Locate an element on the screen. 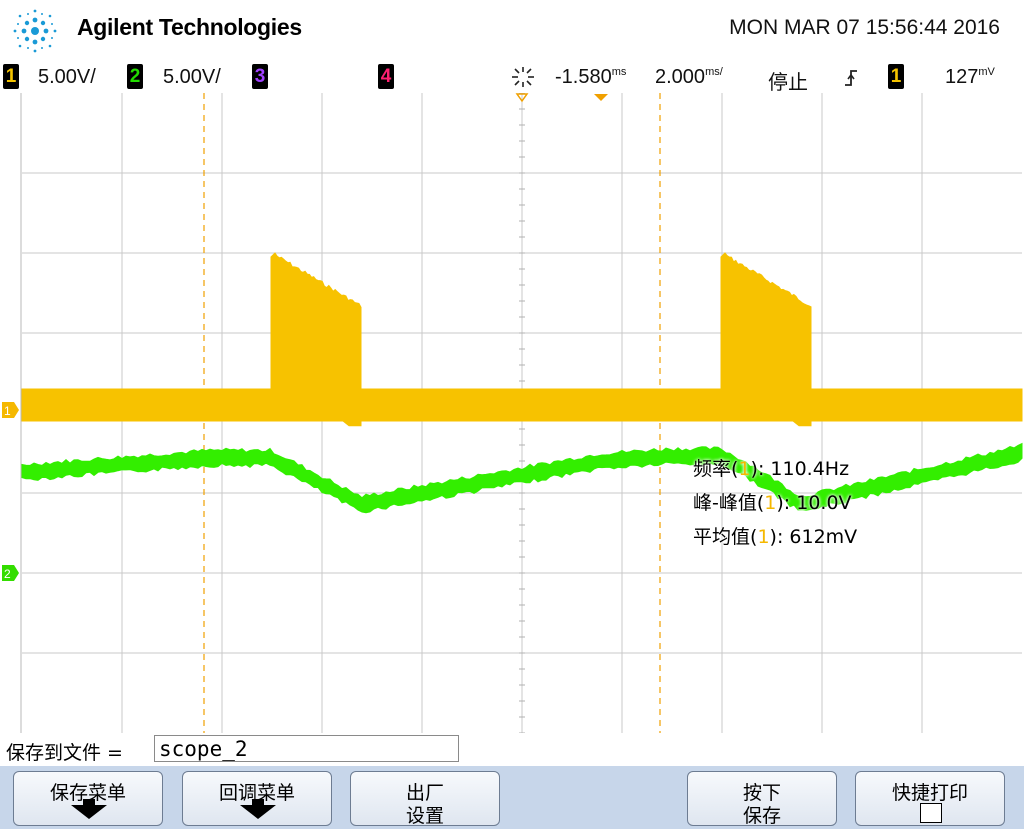 The image size is (1024, 829). ch1-scale: 5.00V/ is located at coordinates (67, 77).